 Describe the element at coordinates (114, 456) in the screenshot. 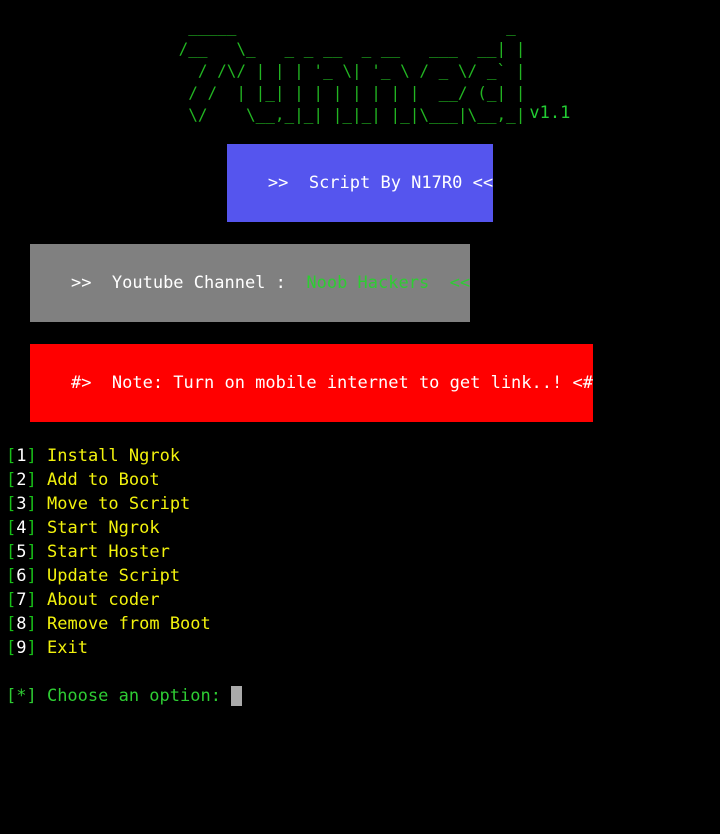

I see `menu-item-label: Install Ngrok` at that location.